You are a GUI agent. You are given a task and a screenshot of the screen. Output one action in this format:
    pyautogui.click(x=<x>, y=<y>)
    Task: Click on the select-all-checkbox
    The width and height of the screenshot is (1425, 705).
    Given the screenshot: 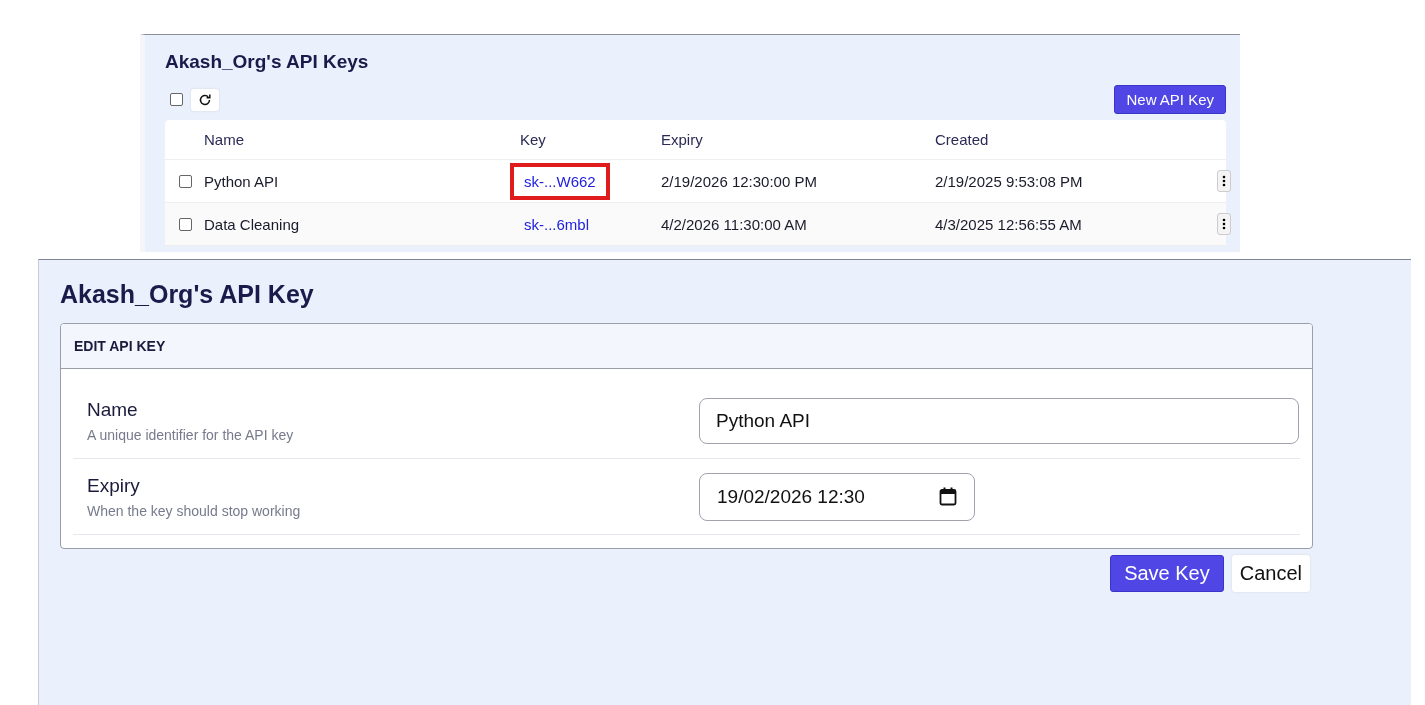 What is the action you would take?
    pyautogui.click(x=176, y=99)
    